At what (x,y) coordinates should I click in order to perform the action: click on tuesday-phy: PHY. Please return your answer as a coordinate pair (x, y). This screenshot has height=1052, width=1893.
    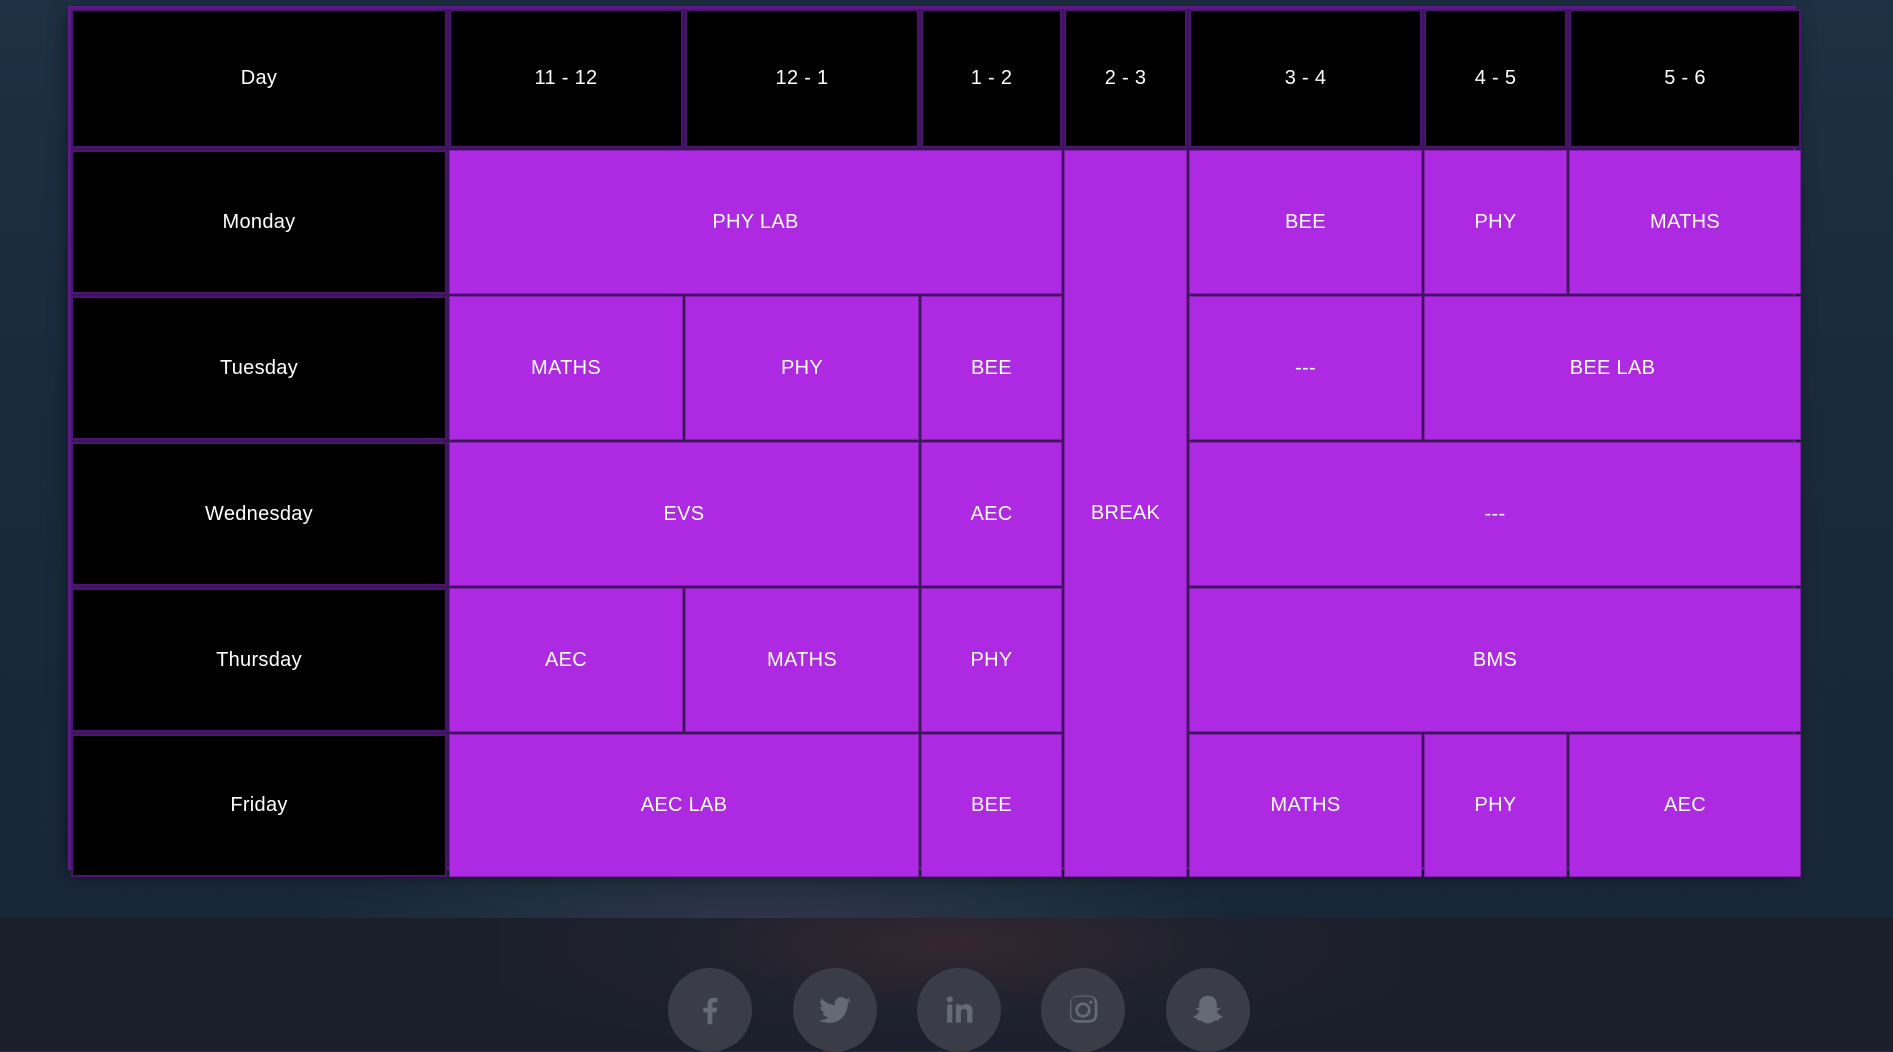
    Looking at the image, I should click on (802, 368).